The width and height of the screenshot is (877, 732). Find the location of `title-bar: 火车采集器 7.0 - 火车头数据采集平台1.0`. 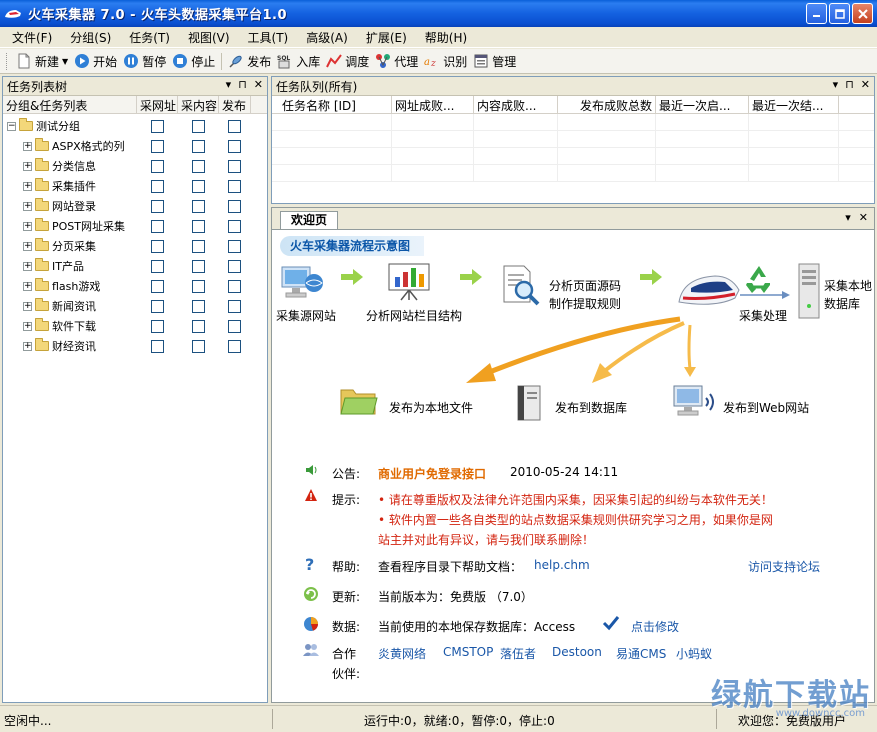

title-bar: 火车采集器 7.0 - 火车头数据采集平台1.0 is located at coordinates (438, 13).